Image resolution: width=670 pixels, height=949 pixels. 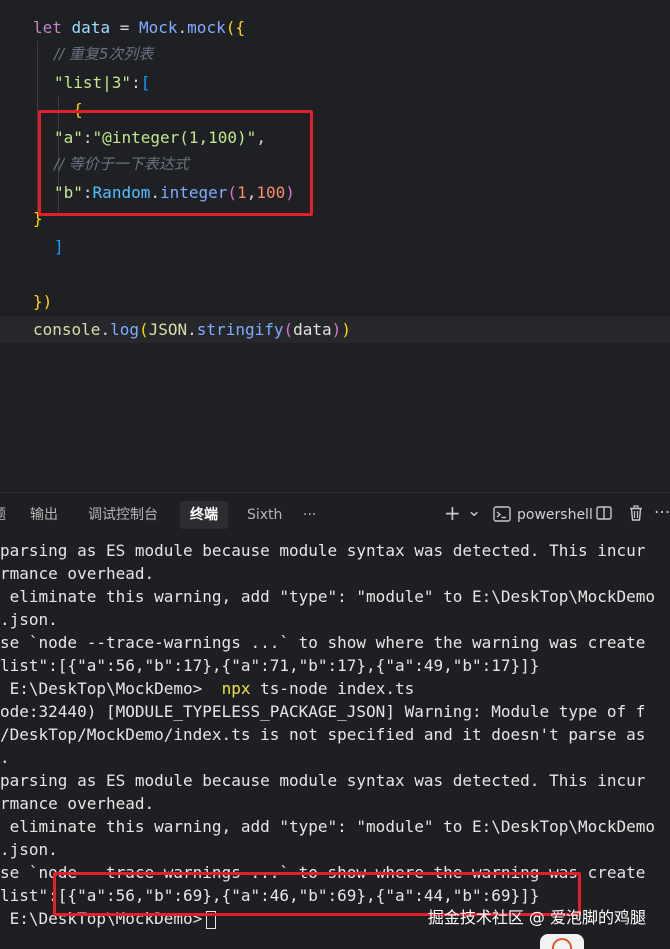 What do you see at coordinates (59, 246) in the screenshot?
I see `bracket: ]` at bounding box center [59, 246].